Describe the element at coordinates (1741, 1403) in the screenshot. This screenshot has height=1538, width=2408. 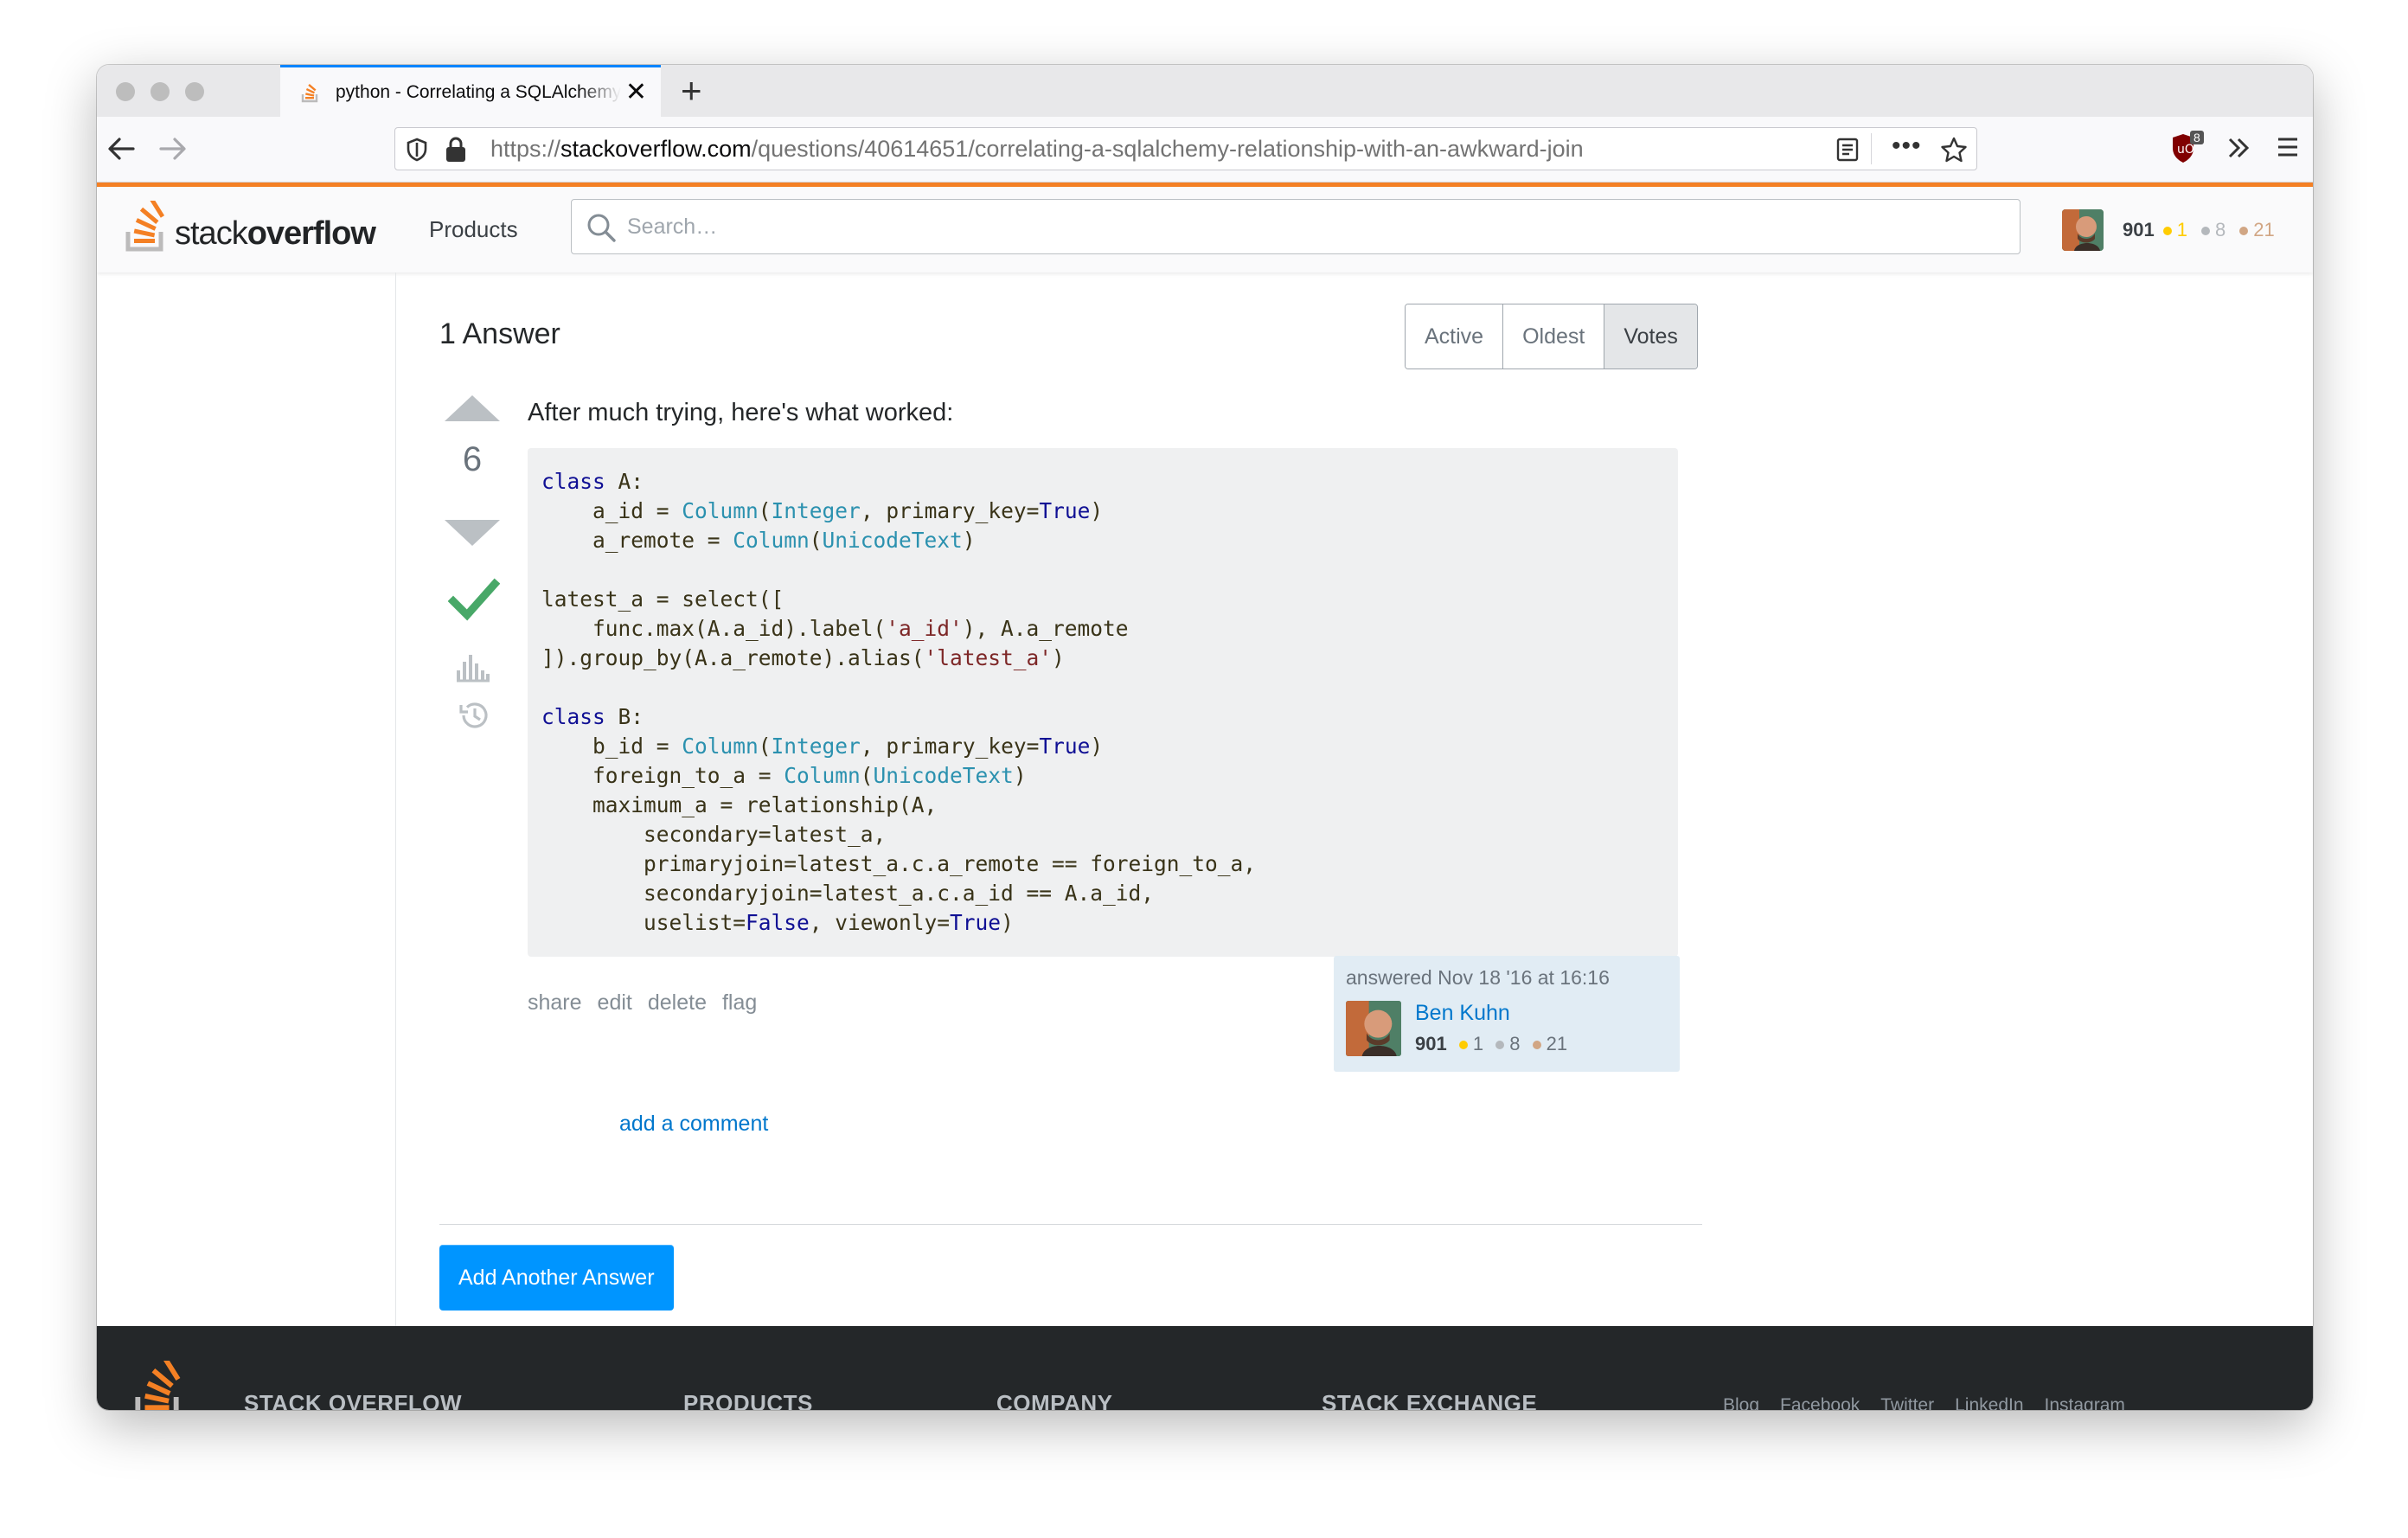
I see `footer-link-blog: Blog` at that location.